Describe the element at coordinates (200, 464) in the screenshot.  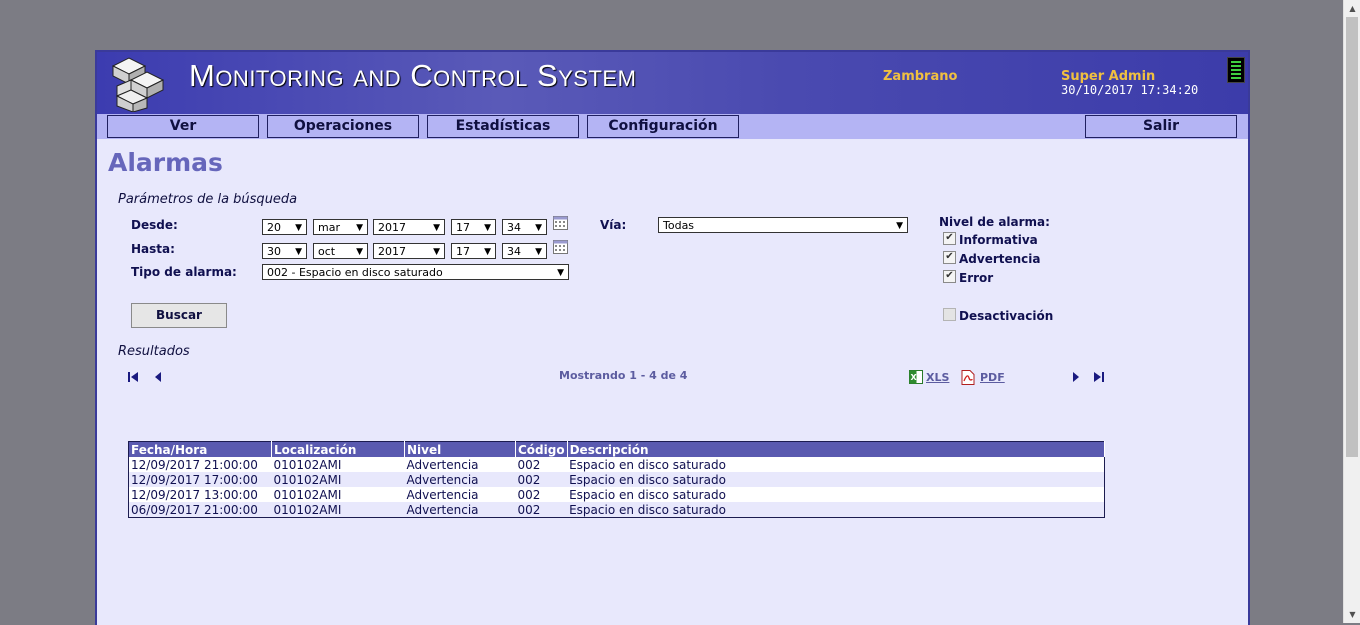
I see `cell-datetime: 12/09/2017 21:00:00` at that location.